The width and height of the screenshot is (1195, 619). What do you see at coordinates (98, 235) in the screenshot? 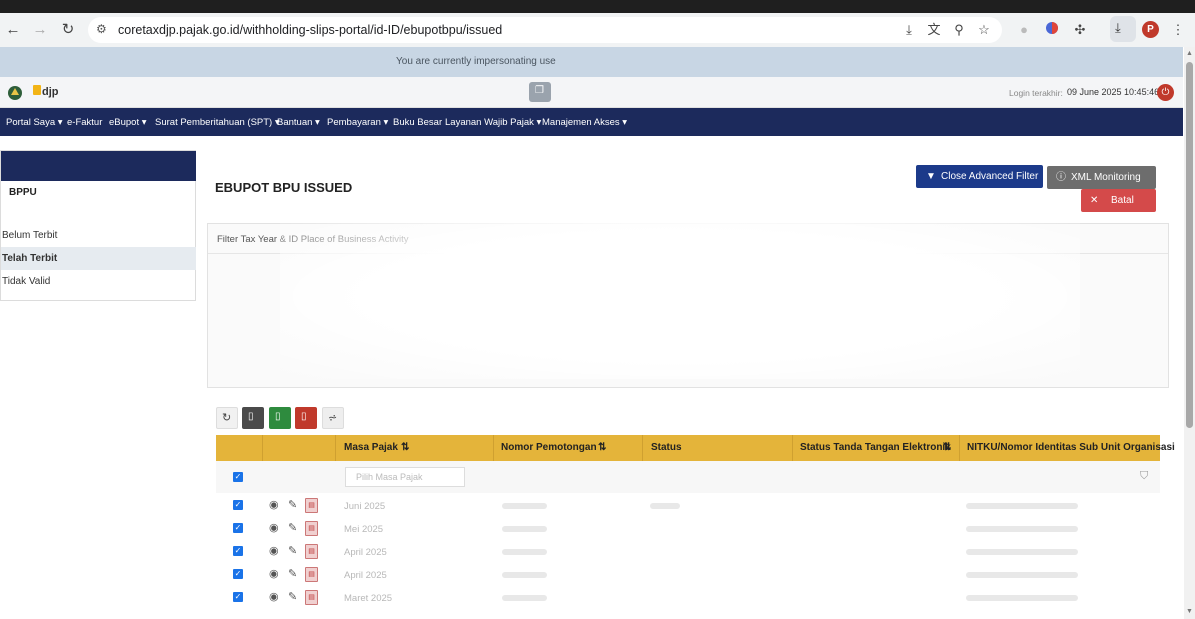
I see `sidebar-item-belum-terbit: Belum Terbit` at bounding box center [98, 235].